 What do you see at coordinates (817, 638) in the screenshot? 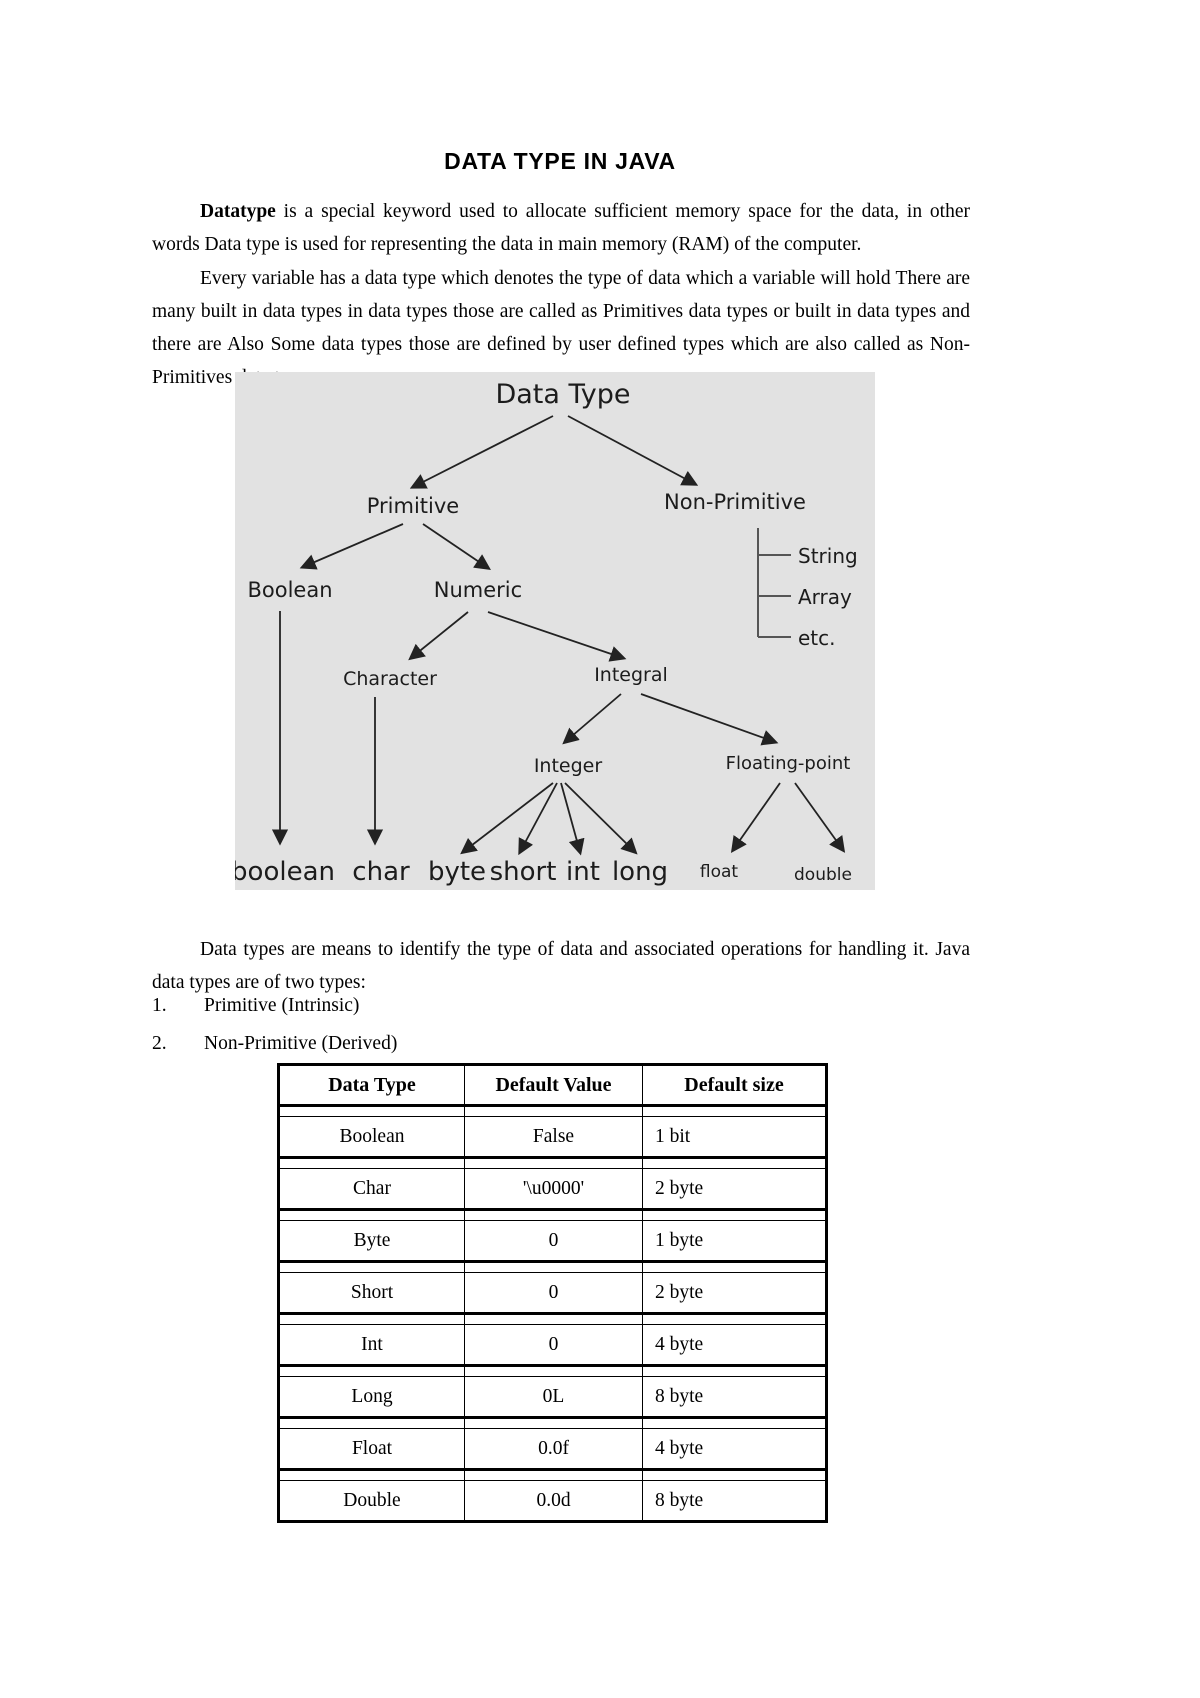
I see `diagram-node-etc: etc.` at bounding box center [817, 638].